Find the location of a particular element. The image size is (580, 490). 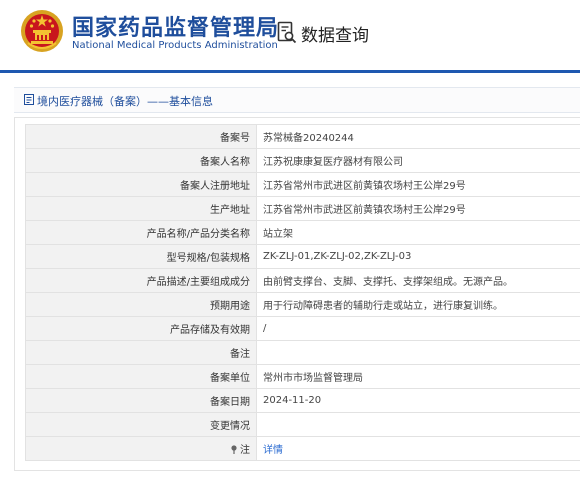

row-label: 产品名称/产品分类名称 is located at coordinates (141, 232).